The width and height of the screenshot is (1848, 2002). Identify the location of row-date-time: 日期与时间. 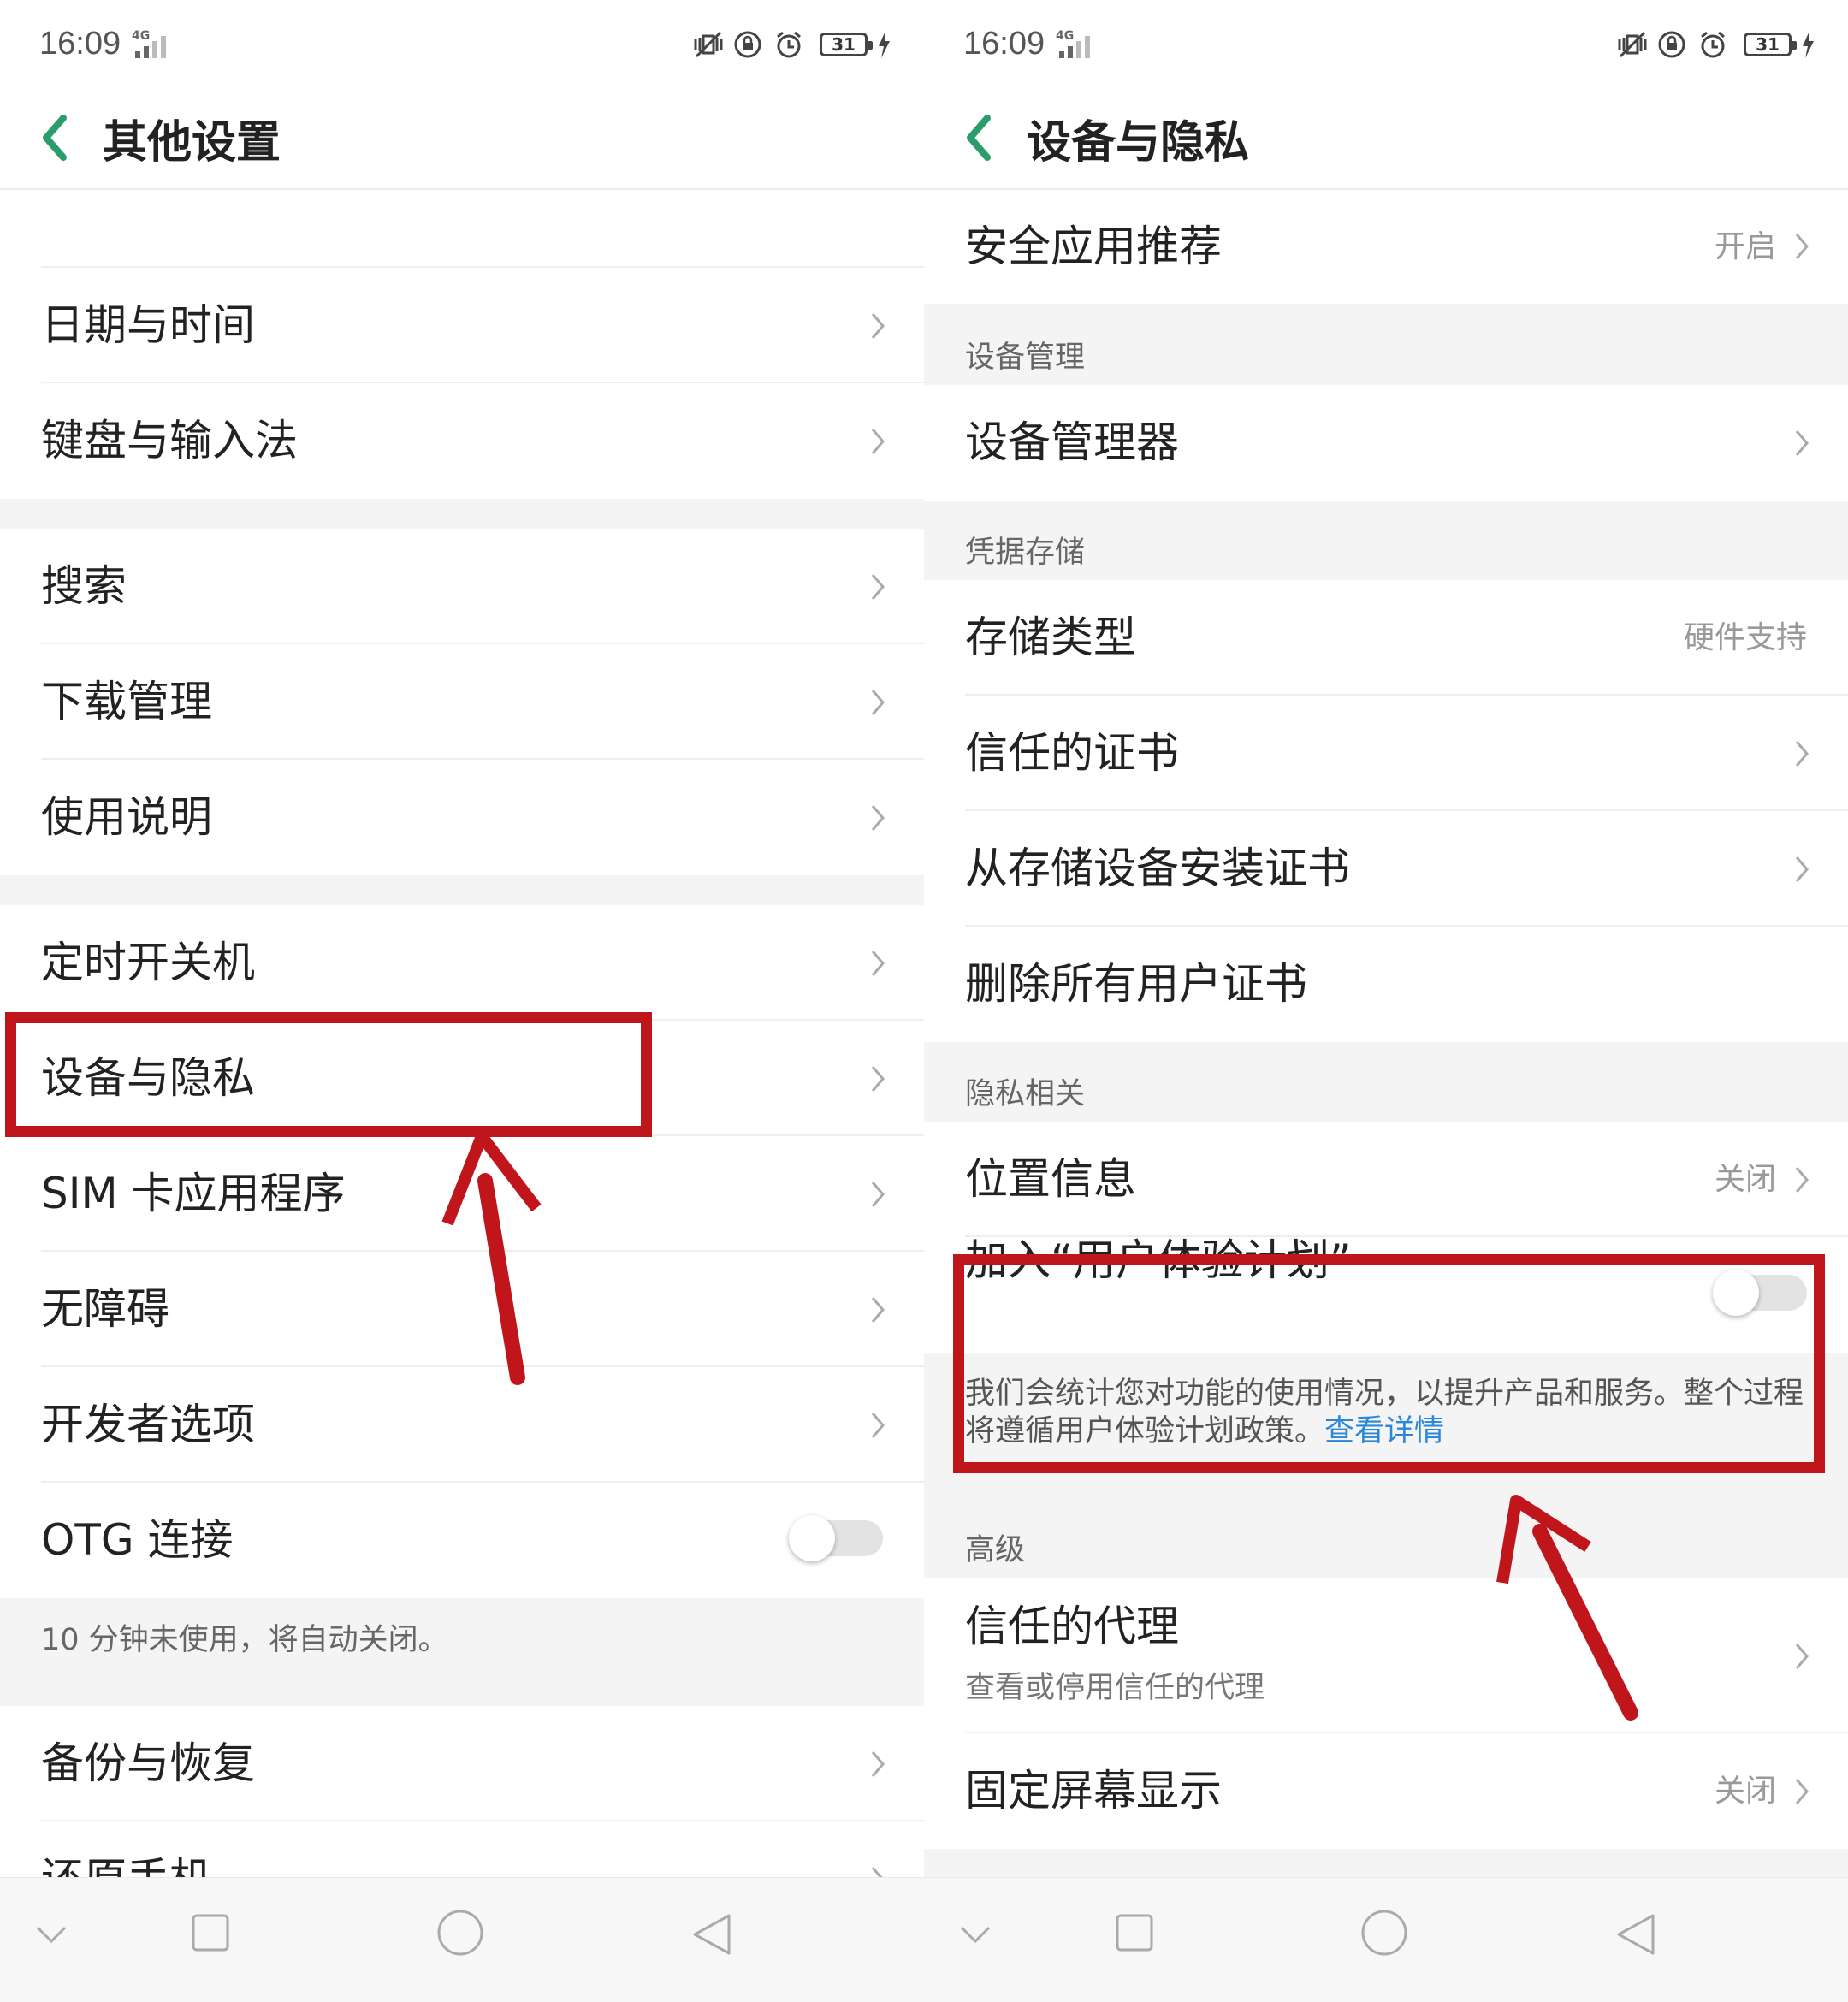
(462, 325).